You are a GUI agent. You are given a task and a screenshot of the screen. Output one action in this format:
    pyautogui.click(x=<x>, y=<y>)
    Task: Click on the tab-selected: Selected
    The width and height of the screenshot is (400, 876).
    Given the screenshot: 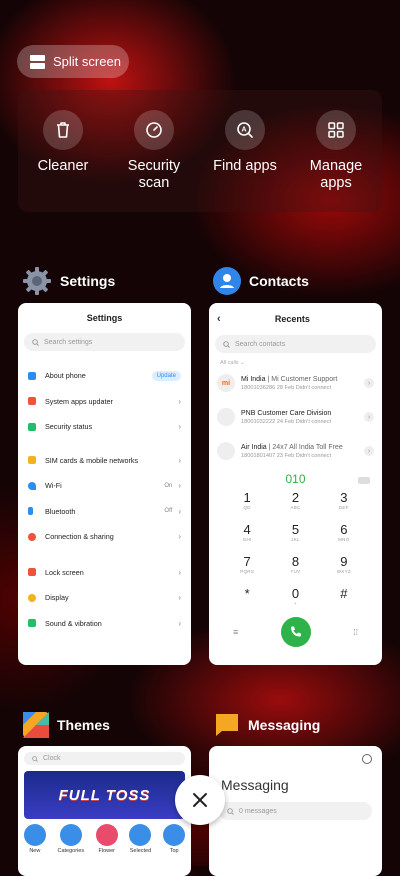 What is the action you would take?
    pyautogui.click(x=140, y=839)
    